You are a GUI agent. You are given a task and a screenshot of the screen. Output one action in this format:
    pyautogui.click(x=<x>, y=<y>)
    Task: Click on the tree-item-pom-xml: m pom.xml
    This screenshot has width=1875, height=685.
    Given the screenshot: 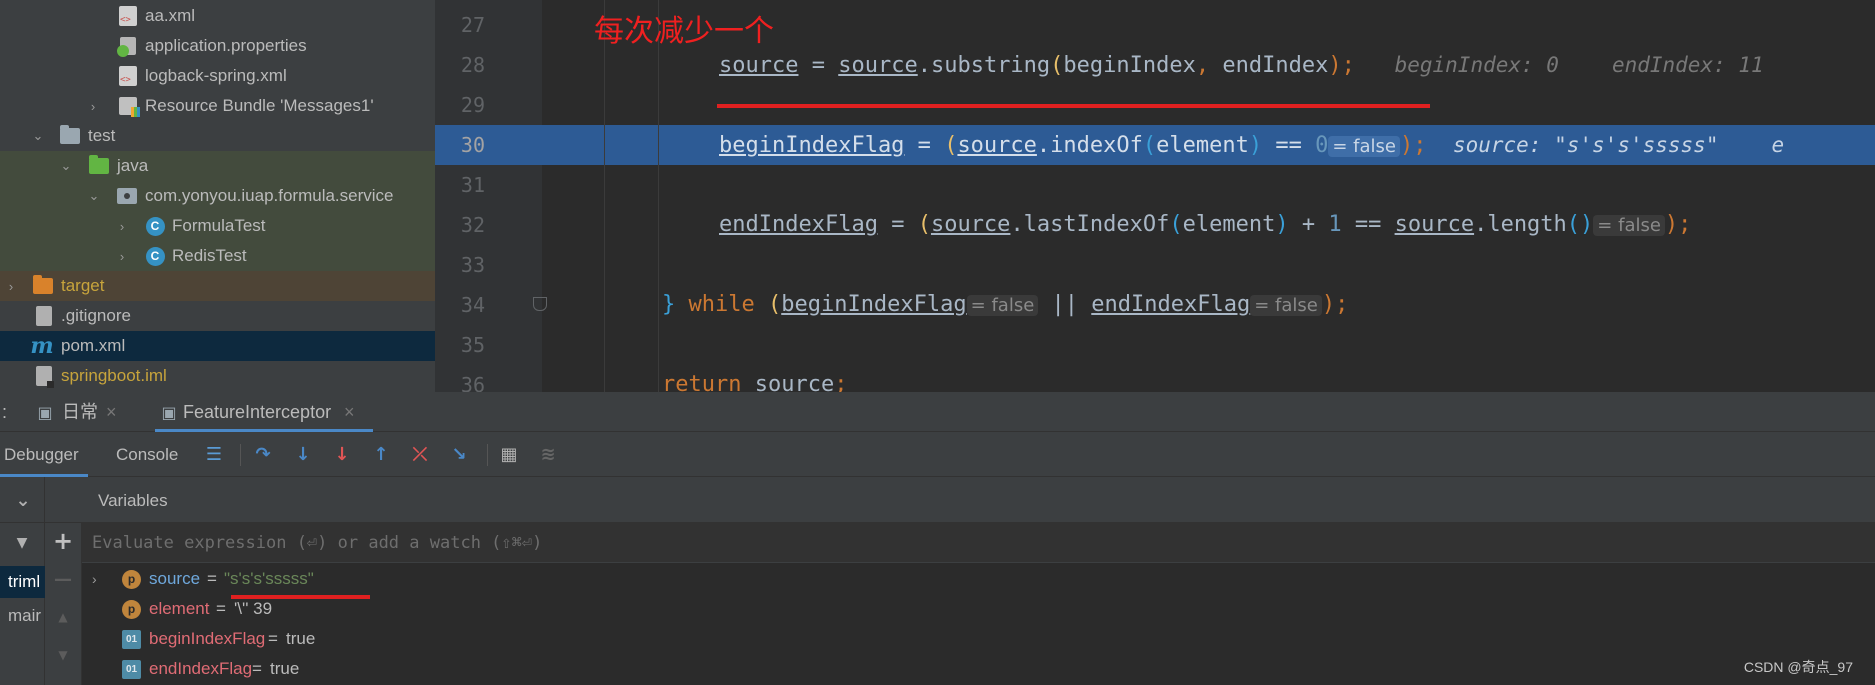 What is the action you would take?
    pyautogui.click(x=217, y=346)
    